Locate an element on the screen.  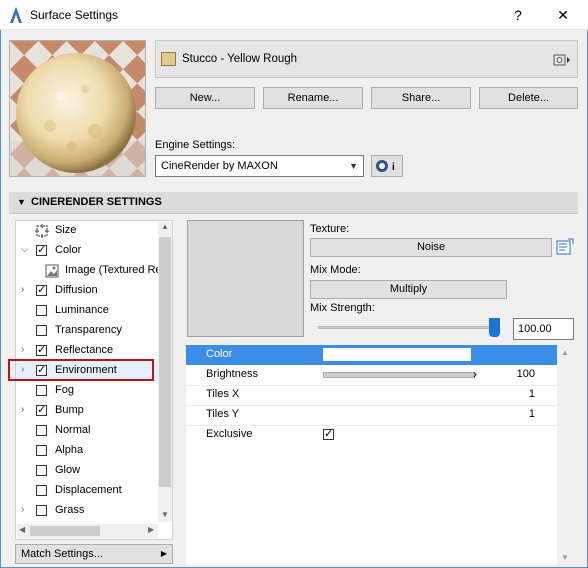
tree-row-reflectance: › Reflectance is located at coordinates (91, 351).